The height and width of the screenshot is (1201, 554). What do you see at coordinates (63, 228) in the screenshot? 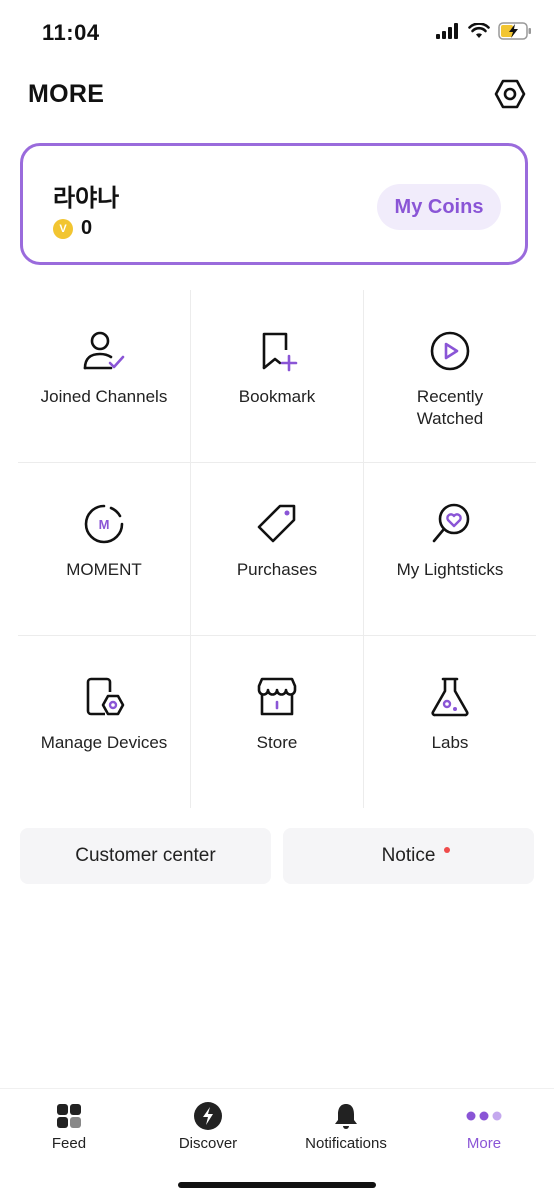
I see `coin-icon: V` at bounding box center [63, 228].